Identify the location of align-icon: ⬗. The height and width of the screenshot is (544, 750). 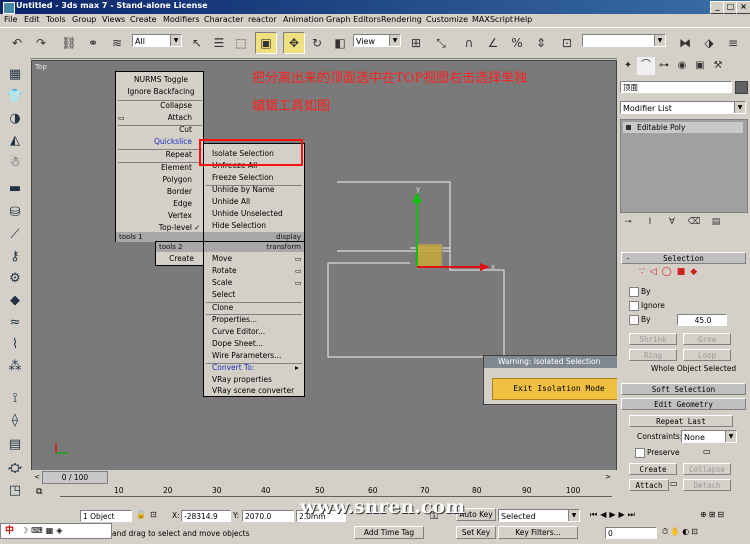
(709, 43).